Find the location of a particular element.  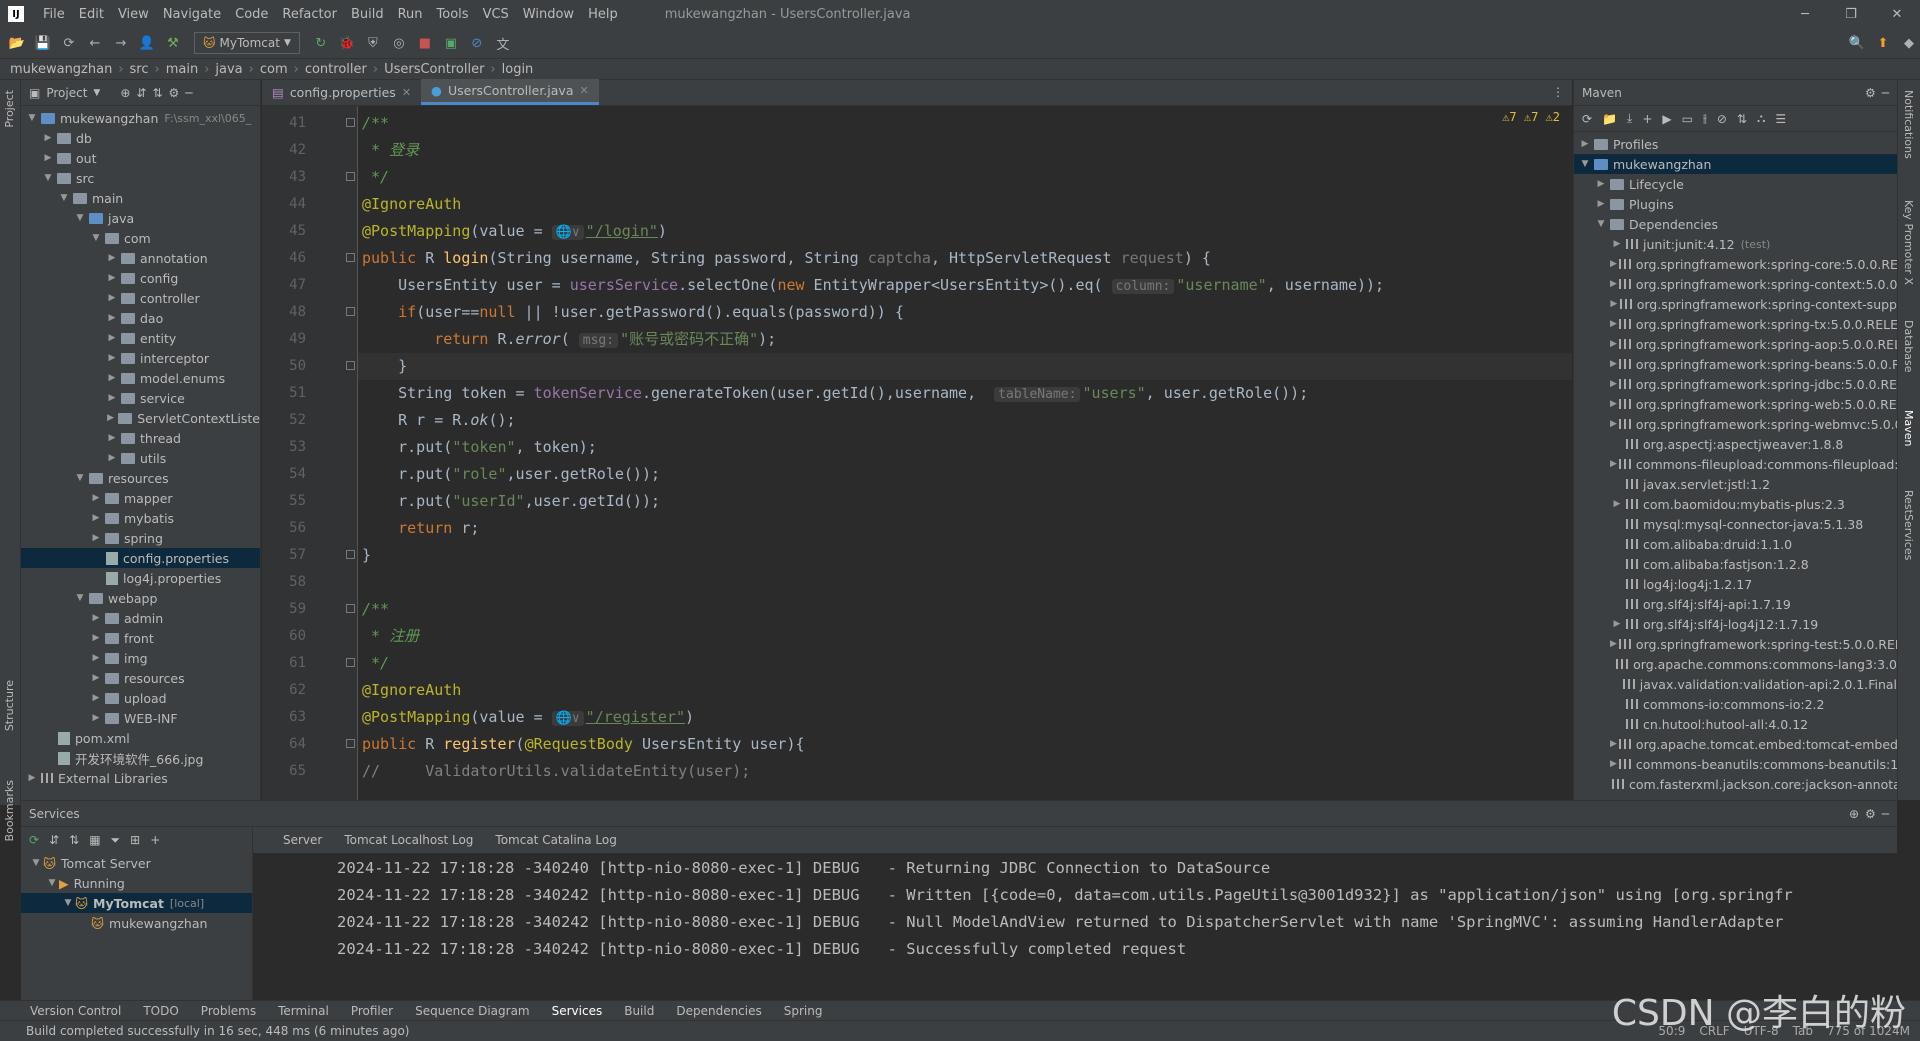

tree-node: ▶ Lifecycle is located at coordinates (1735, 184).